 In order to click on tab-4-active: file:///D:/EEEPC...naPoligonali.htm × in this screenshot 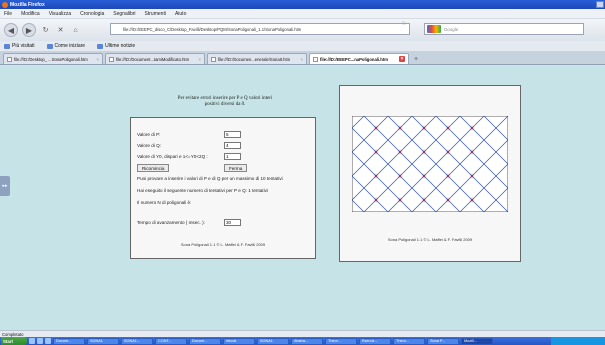, I will do `click(359, 58)`.